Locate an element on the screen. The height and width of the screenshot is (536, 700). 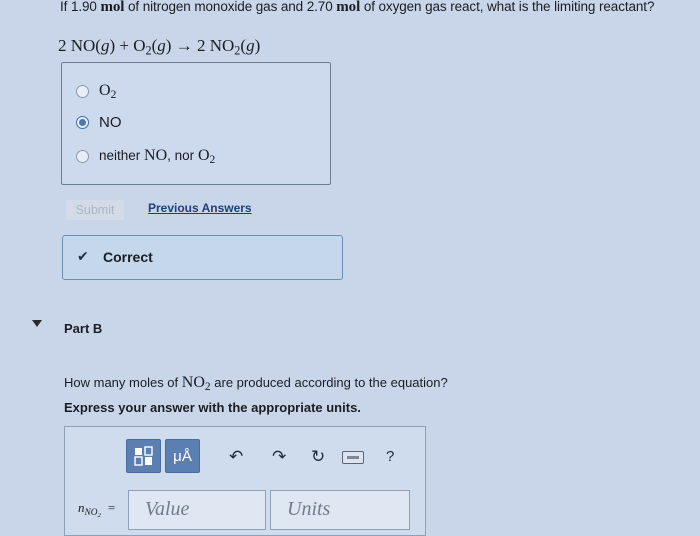
option-neither: neither NO, nor O2 is located at coordinates (146, 157).